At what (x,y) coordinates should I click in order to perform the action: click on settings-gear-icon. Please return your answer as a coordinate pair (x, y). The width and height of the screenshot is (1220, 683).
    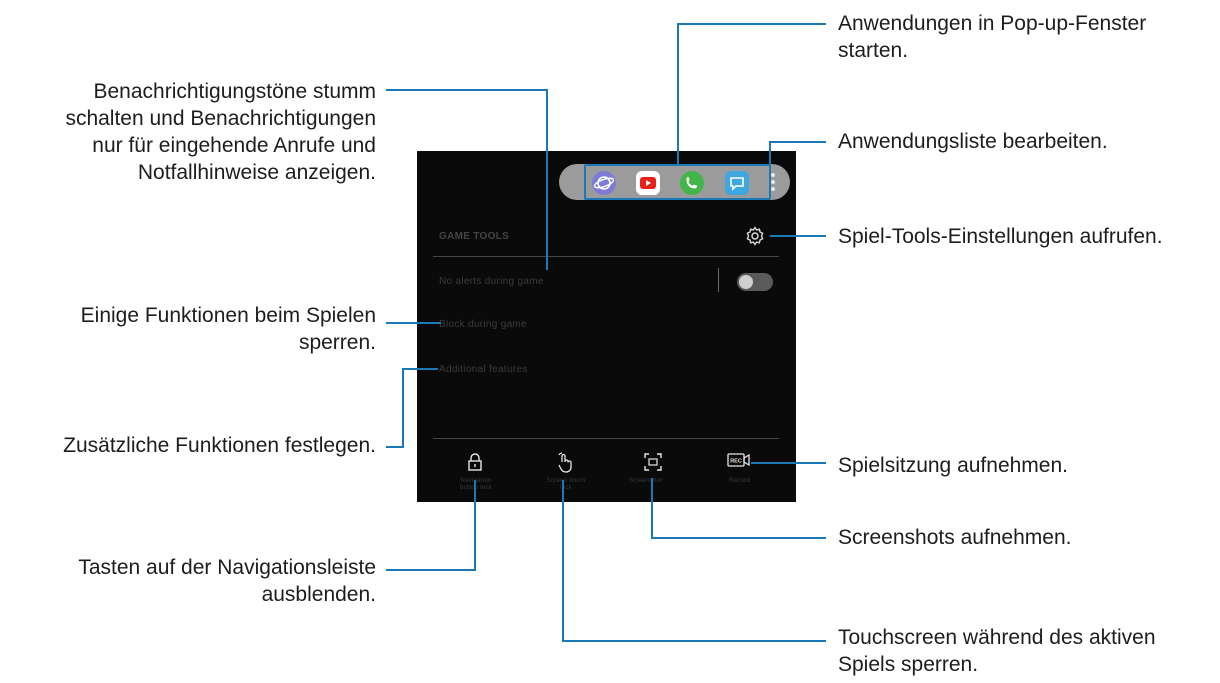
    Looking at the image, I should click on (755, 238).